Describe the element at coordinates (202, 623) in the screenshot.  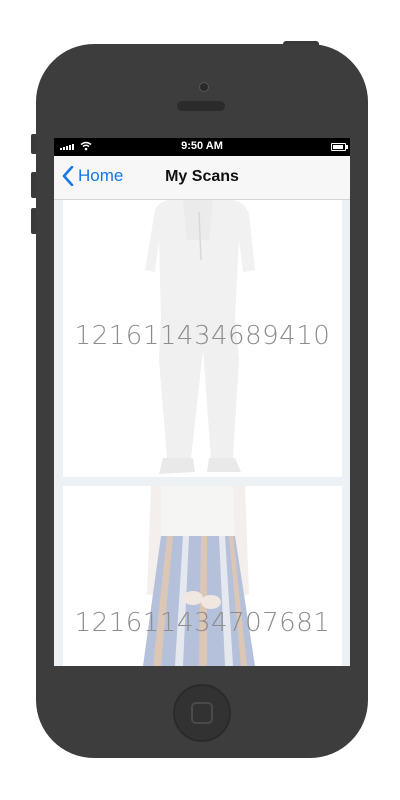
I see `scan-code: 121611434707681` at that location.